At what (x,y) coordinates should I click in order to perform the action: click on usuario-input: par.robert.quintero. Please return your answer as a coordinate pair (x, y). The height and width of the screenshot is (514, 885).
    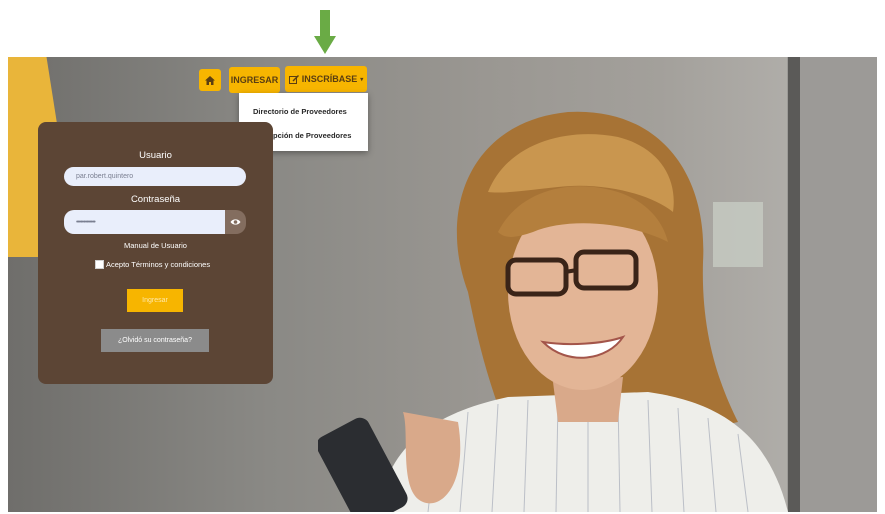
    Looking at the image, I should click on (155, 176).